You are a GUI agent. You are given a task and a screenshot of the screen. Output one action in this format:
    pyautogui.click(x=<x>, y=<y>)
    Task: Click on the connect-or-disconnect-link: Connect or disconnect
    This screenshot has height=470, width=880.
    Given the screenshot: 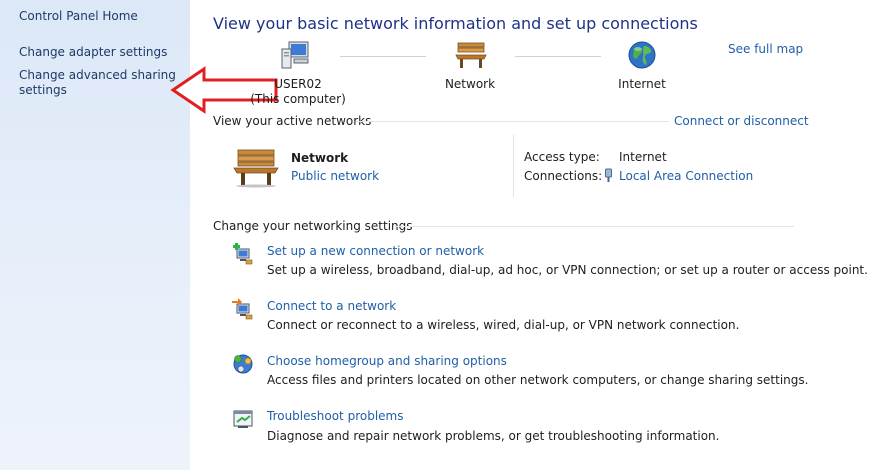 What is the action you would take?
    pyautogui.click(x=741, y=121)
    